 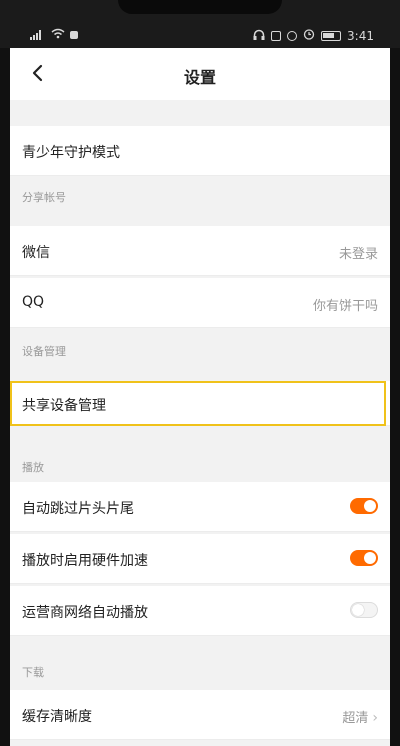 I want to click on carrier-autoplay-toggle, so click(x=364, y=610).